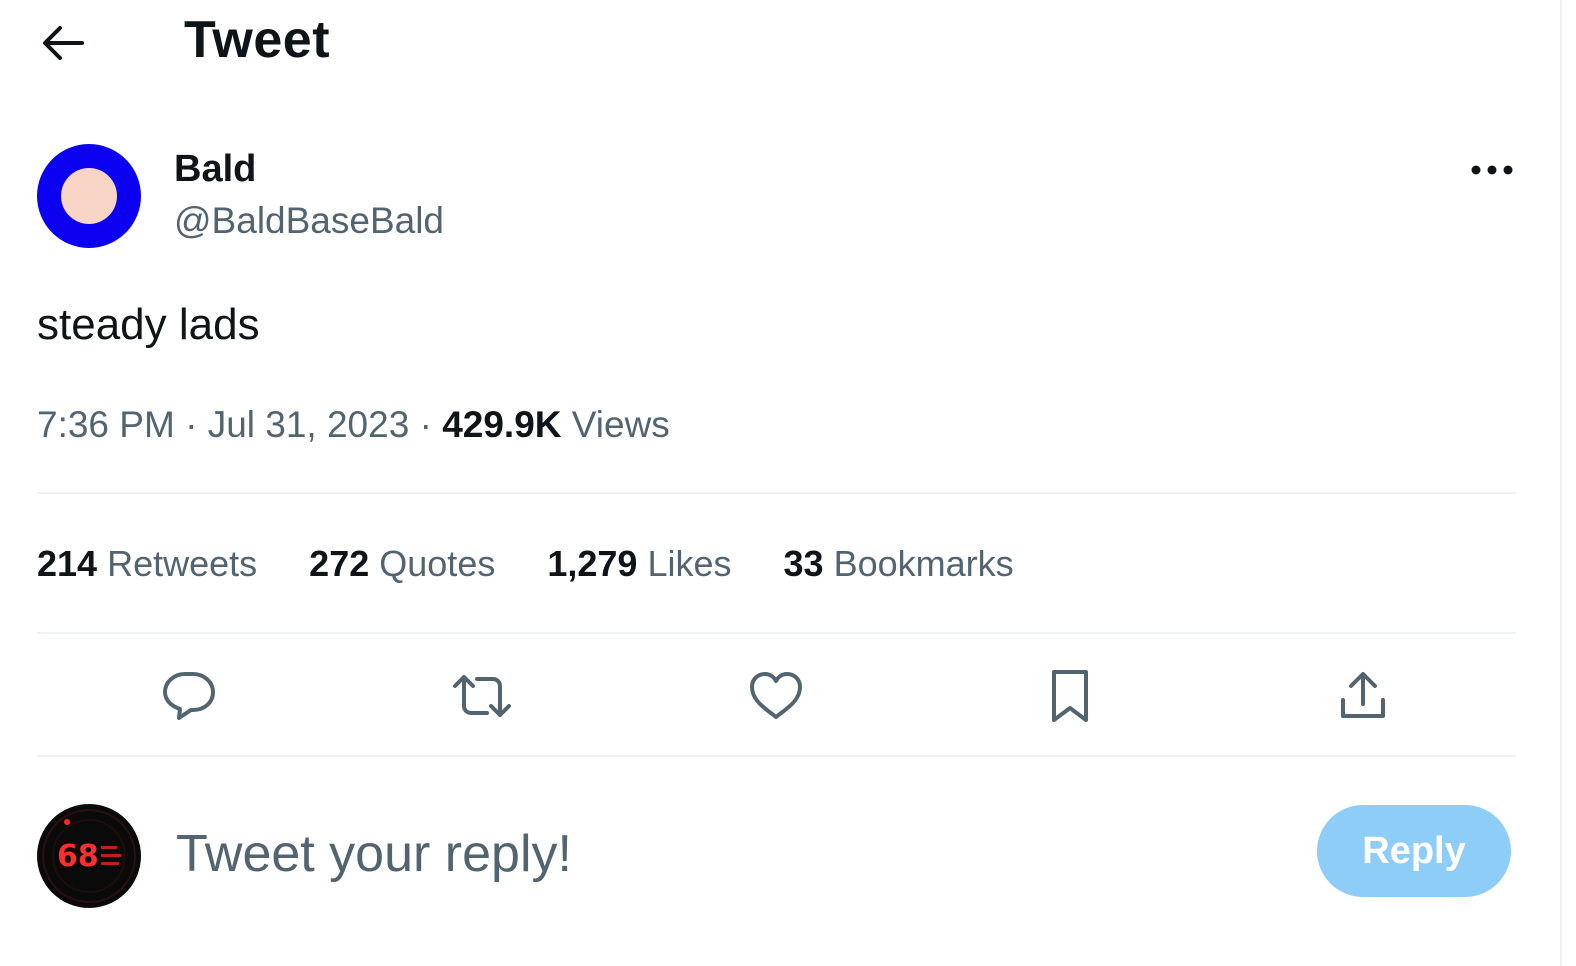  What do you see at coordinates (1414, 851) in the screenshot?
I see `reply-submit-button: Reply` at bounding box center [1414, 851].